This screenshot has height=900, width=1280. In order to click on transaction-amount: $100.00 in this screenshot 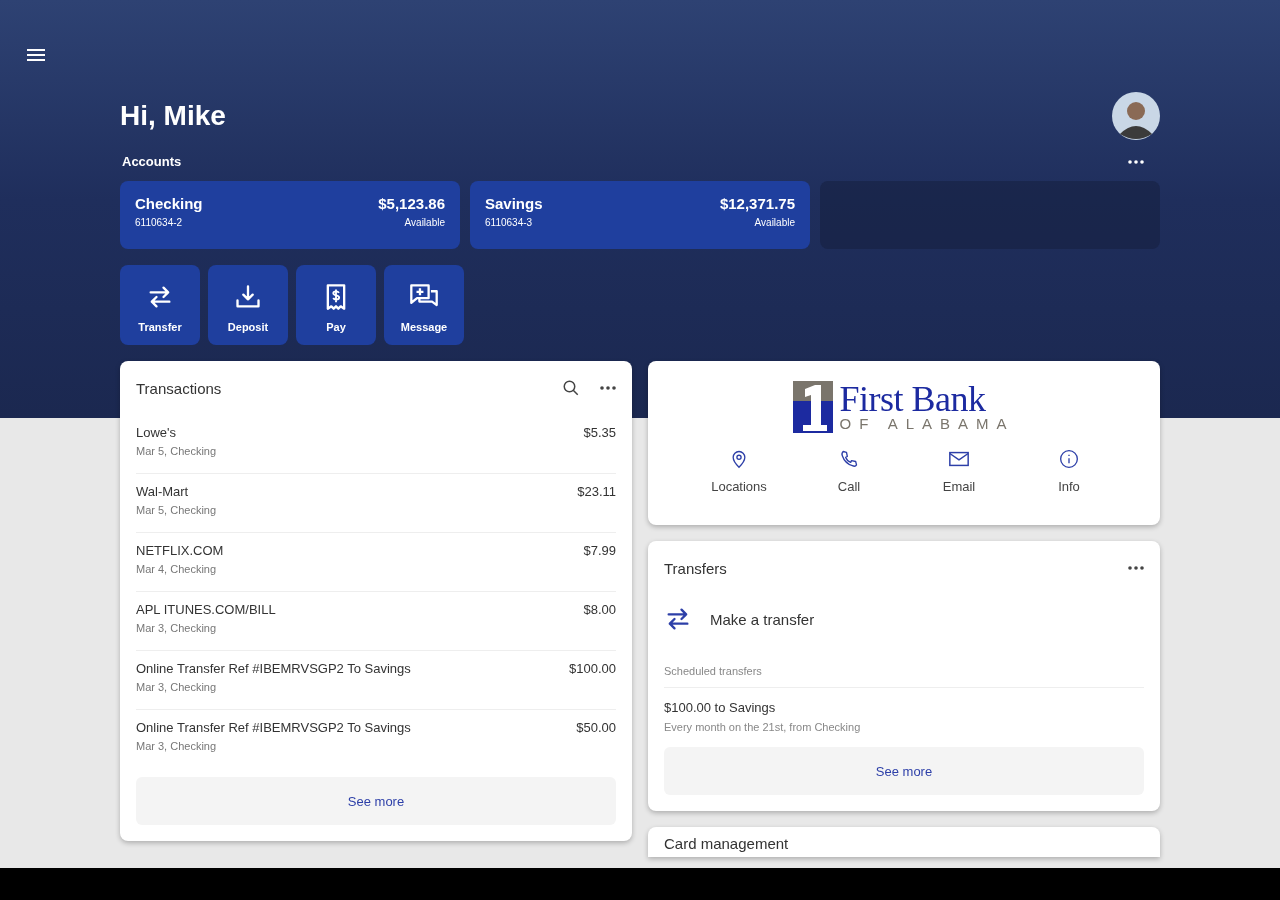, I will do `click(592, 669)`.